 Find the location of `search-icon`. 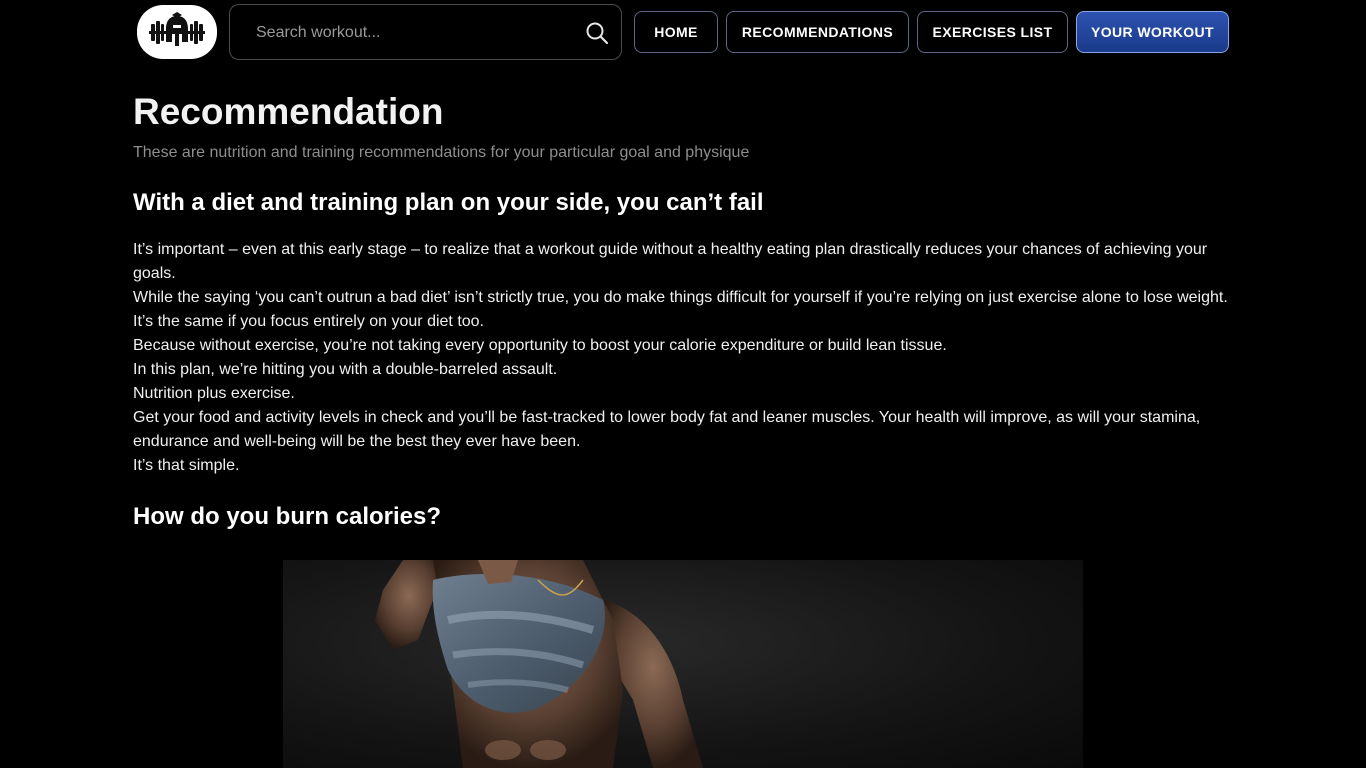

search-icon is located at coordinates (597, 33).